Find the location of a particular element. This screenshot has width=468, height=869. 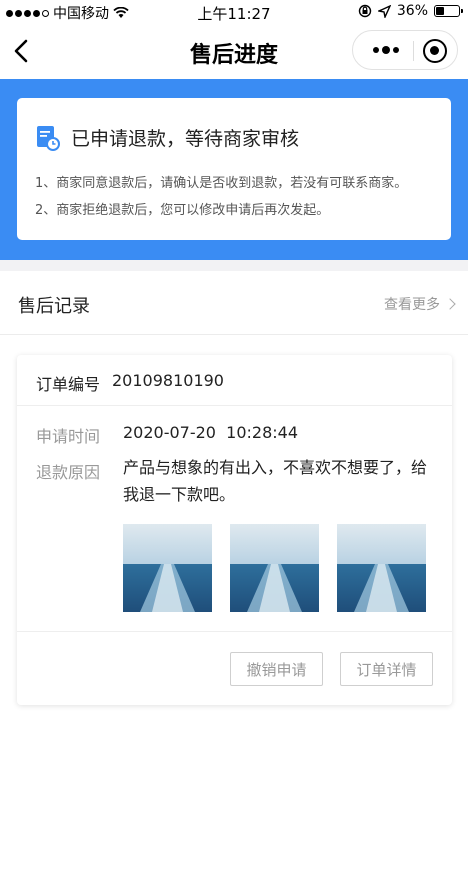

more-dots-icon is located at coordinates (386, 50).